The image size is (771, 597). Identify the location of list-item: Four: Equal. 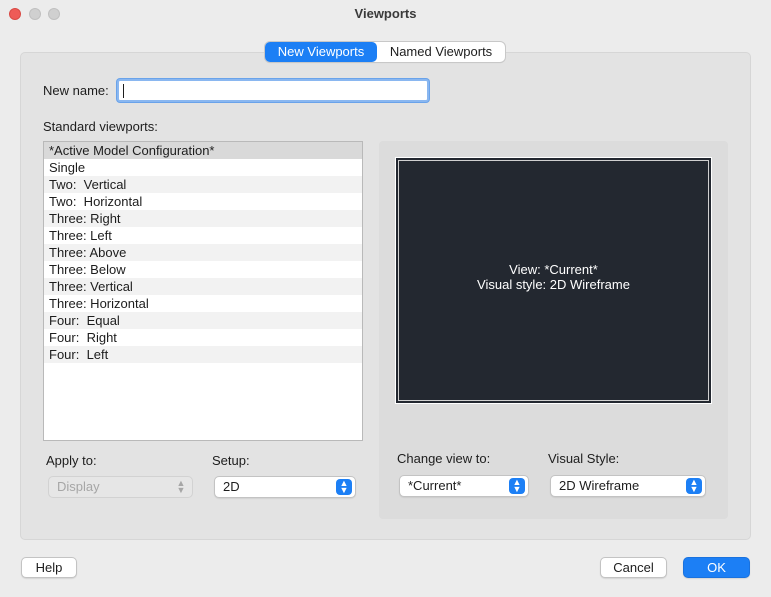
(203, 320).